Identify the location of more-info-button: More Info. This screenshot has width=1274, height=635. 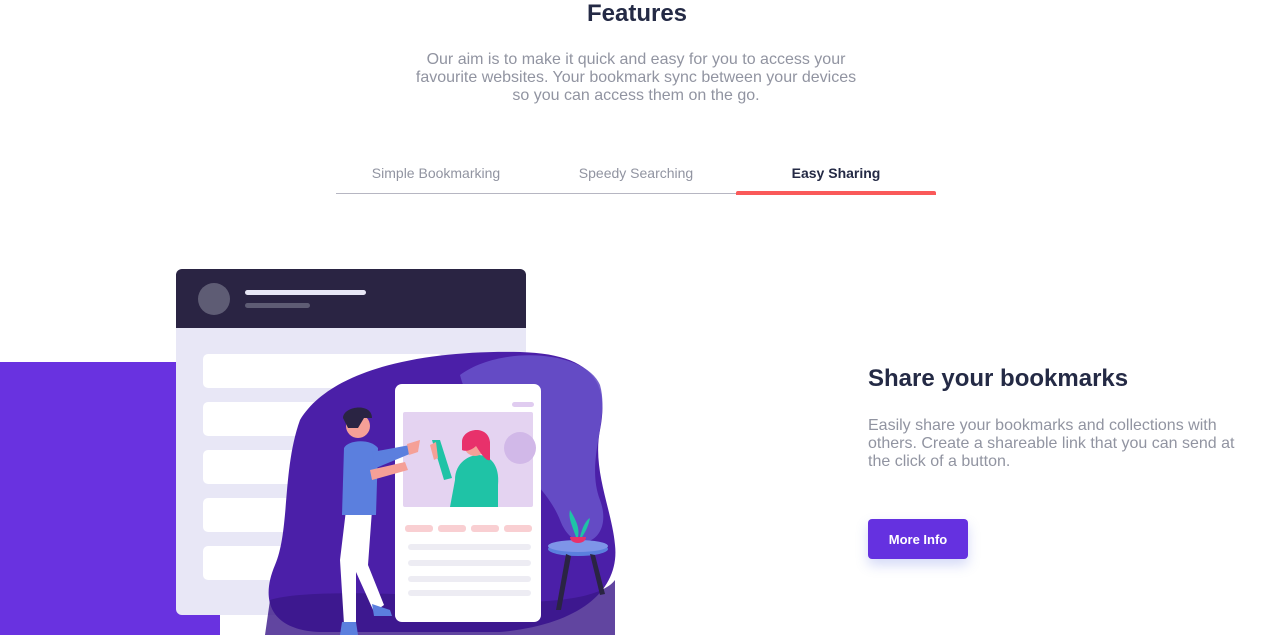
(918, 539).